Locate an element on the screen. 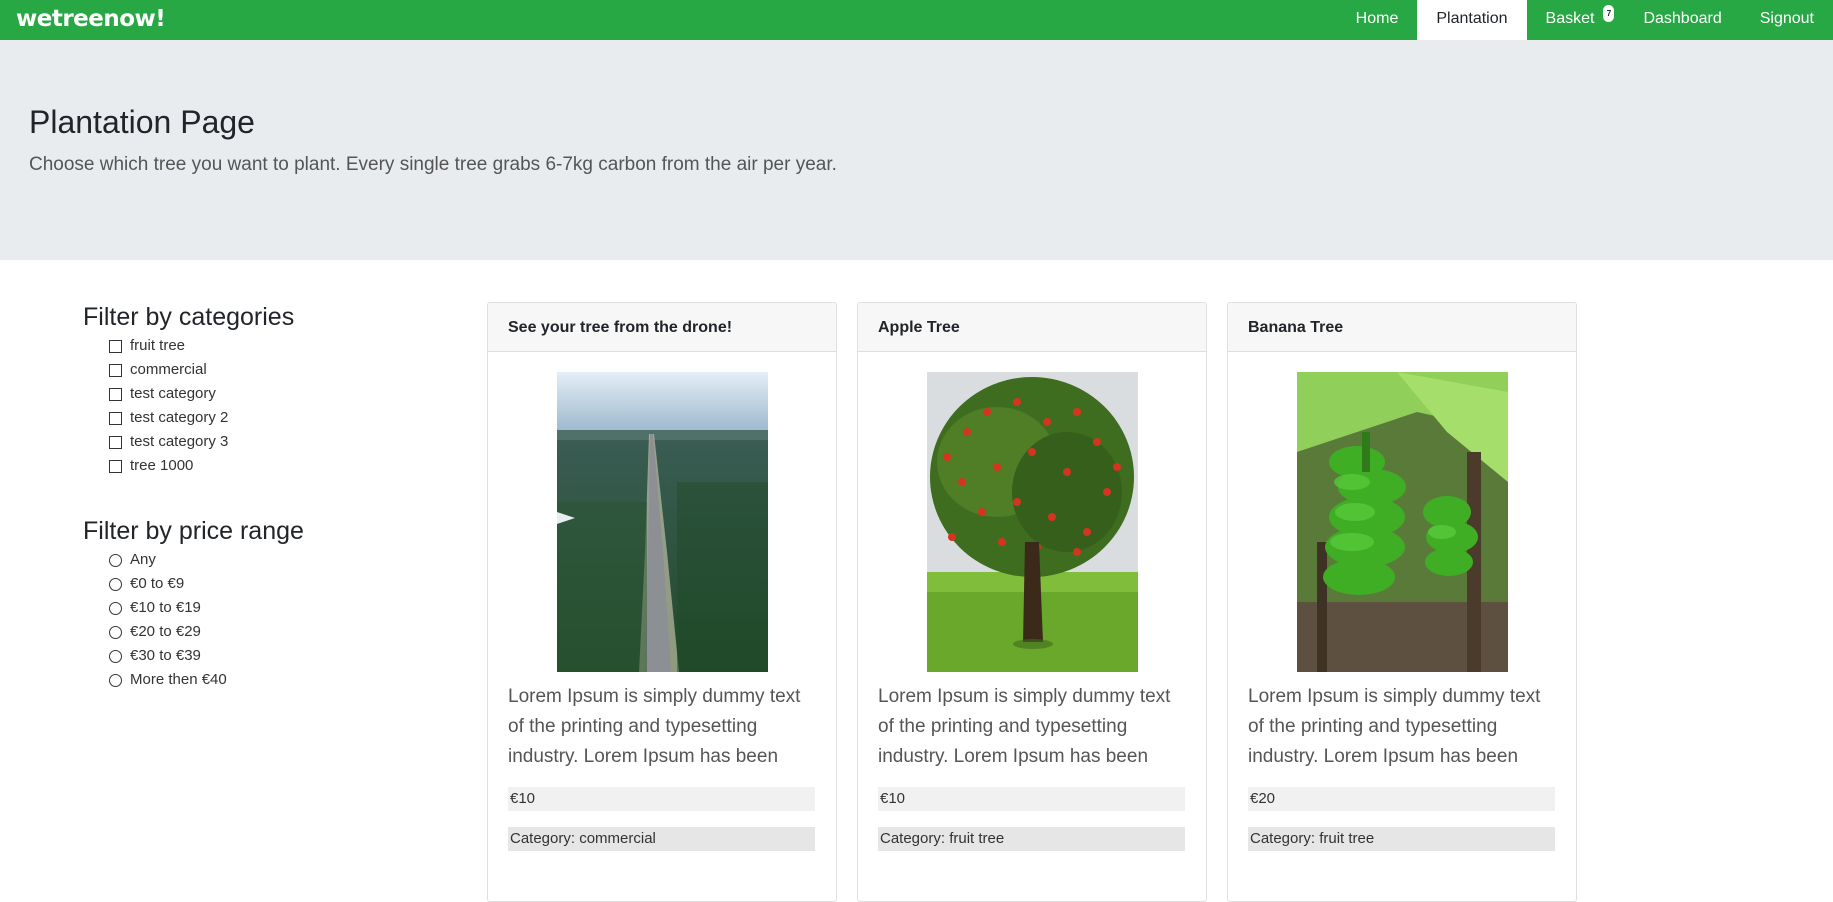 This screenshot has height=902, width=1833. price-option: More then €40 is located at coordinates (246, 680).